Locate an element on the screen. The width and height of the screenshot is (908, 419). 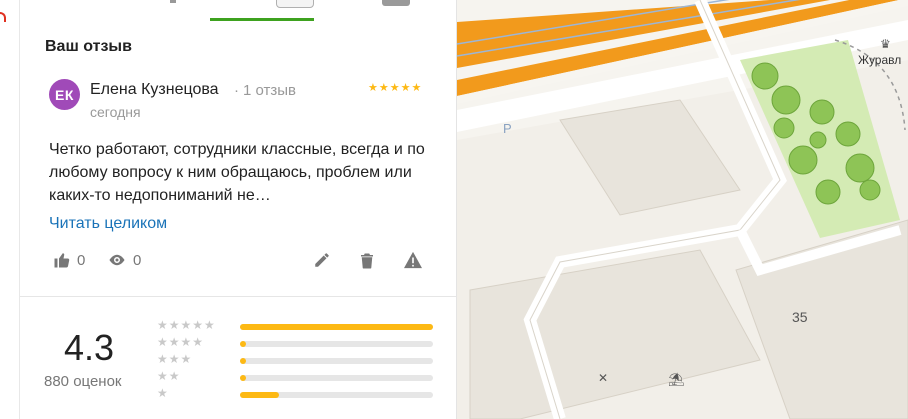
review-actions: 0 0 is located at coordinates (239, 263).